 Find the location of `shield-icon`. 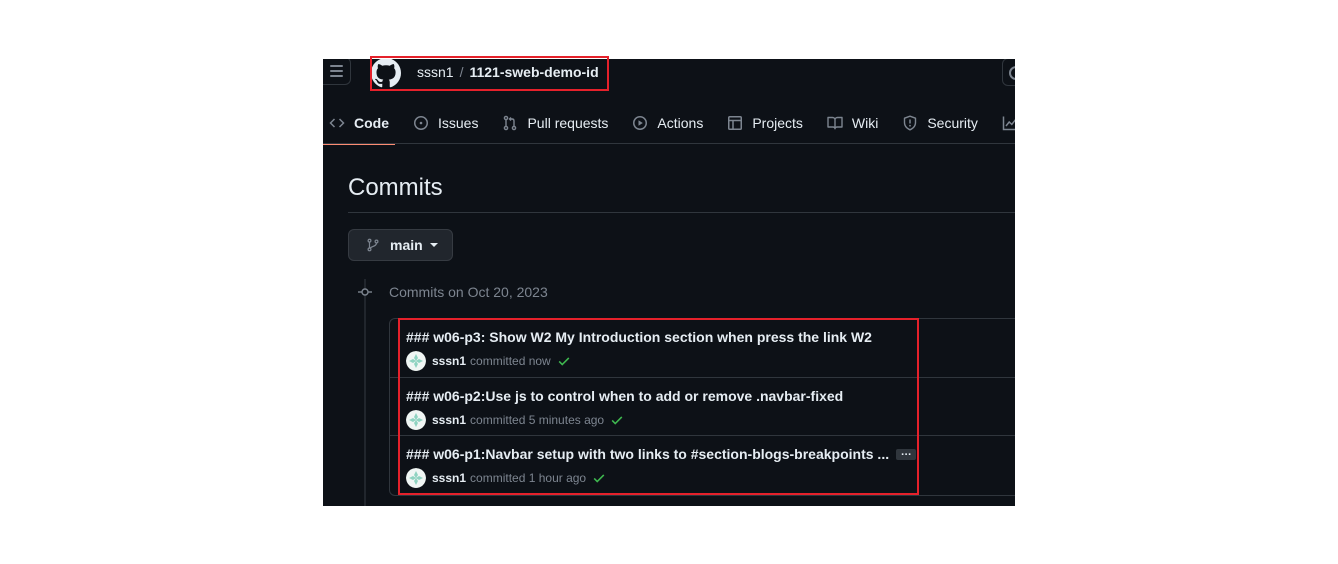

shield-icon is located at coordinates (910, 123).